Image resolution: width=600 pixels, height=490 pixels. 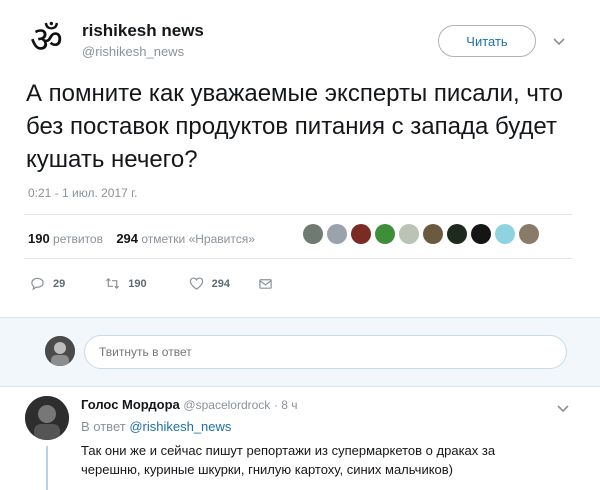 I want to click on chevron-down-icon, so click(x=559, y=41).